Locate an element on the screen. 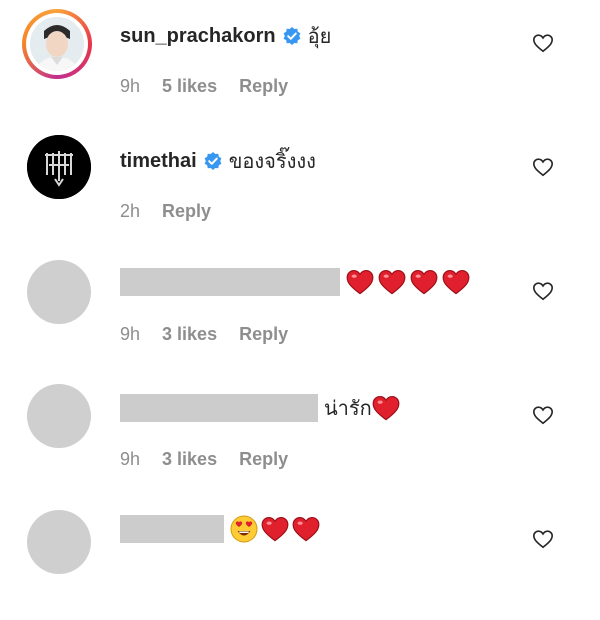  comment-username: sun_prachakorn is located at coordinates (198, 36).